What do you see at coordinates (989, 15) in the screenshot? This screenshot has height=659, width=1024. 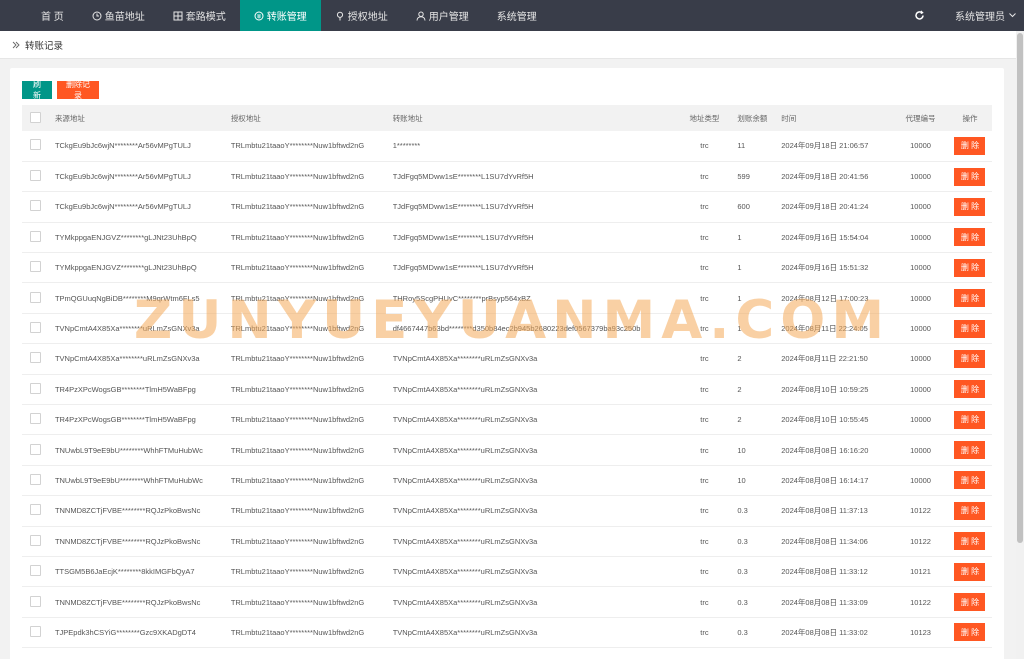 I see `admin-menu: 系统管理员` at bounding box center [989, 15].